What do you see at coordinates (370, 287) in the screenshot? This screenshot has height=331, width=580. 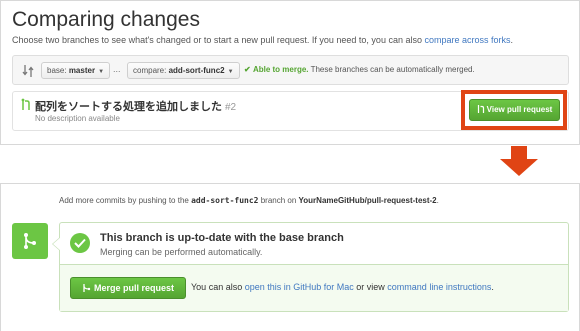 I see `merge-alt-middle: or view` at bounding box center [370, 287].